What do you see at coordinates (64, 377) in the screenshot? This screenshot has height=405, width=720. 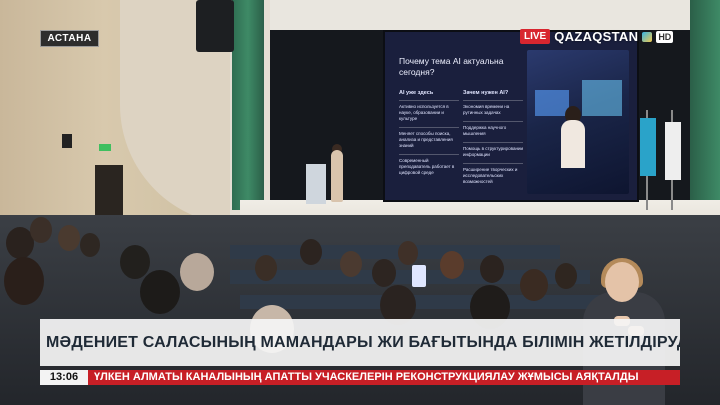 I see `clock: 13:06` at bounding box center [64, 377].